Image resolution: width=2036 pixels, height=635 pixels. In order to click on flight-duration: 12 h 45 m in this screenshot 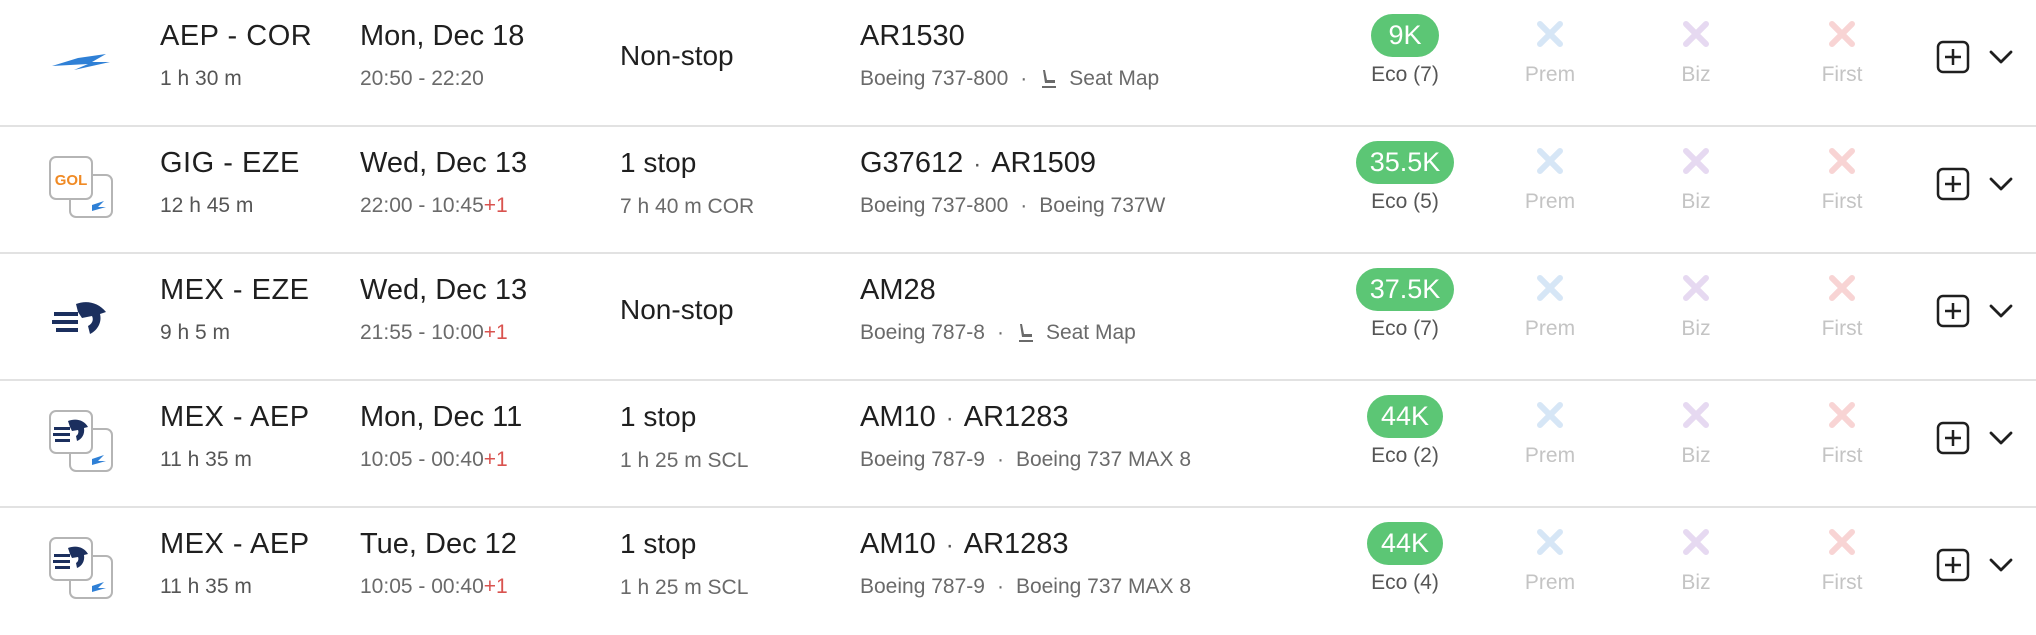, I will do `click(207, 205)`.